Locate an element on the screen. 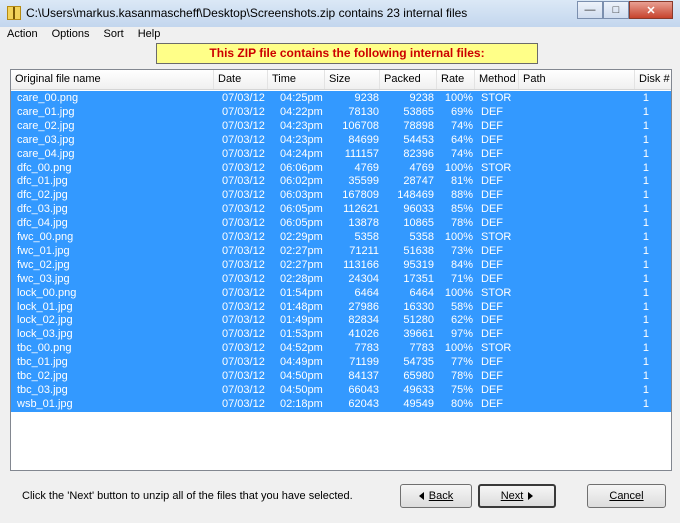 The width and height of the screenshot is (680, 523). cell-name: dfc_00.png is located at coordinates (44, 167).